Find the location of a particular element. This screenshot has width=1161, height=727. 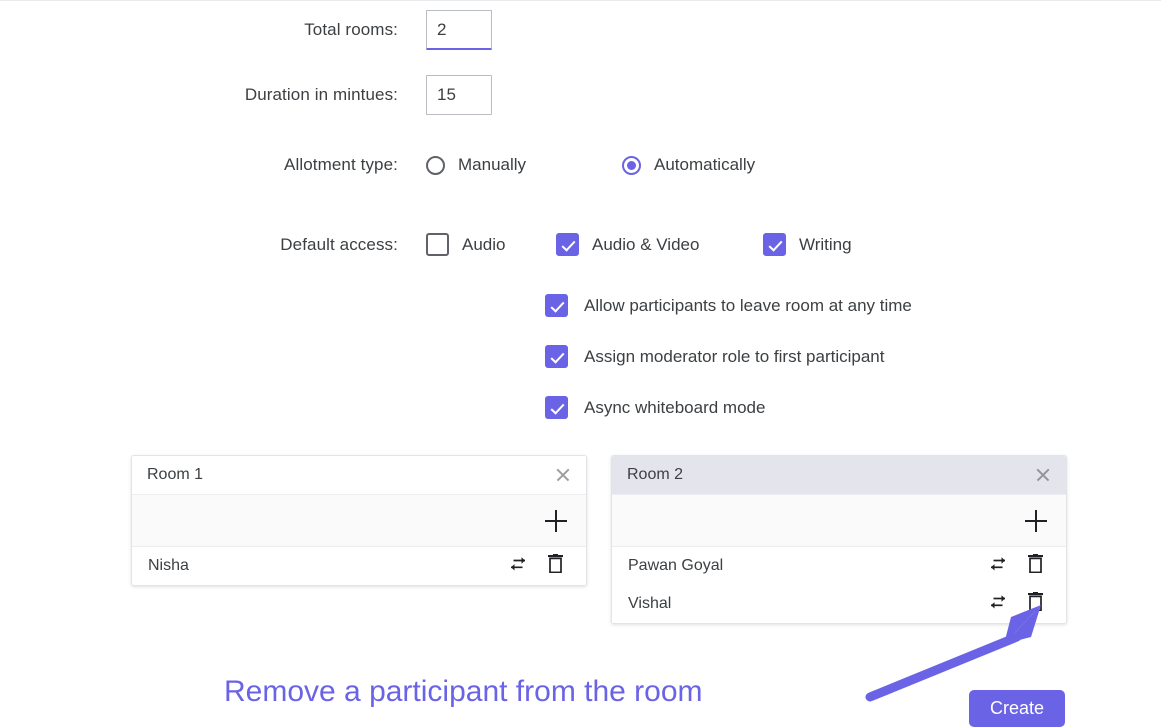

radio-automatically: Automatically is located at coordinates (688, 165).